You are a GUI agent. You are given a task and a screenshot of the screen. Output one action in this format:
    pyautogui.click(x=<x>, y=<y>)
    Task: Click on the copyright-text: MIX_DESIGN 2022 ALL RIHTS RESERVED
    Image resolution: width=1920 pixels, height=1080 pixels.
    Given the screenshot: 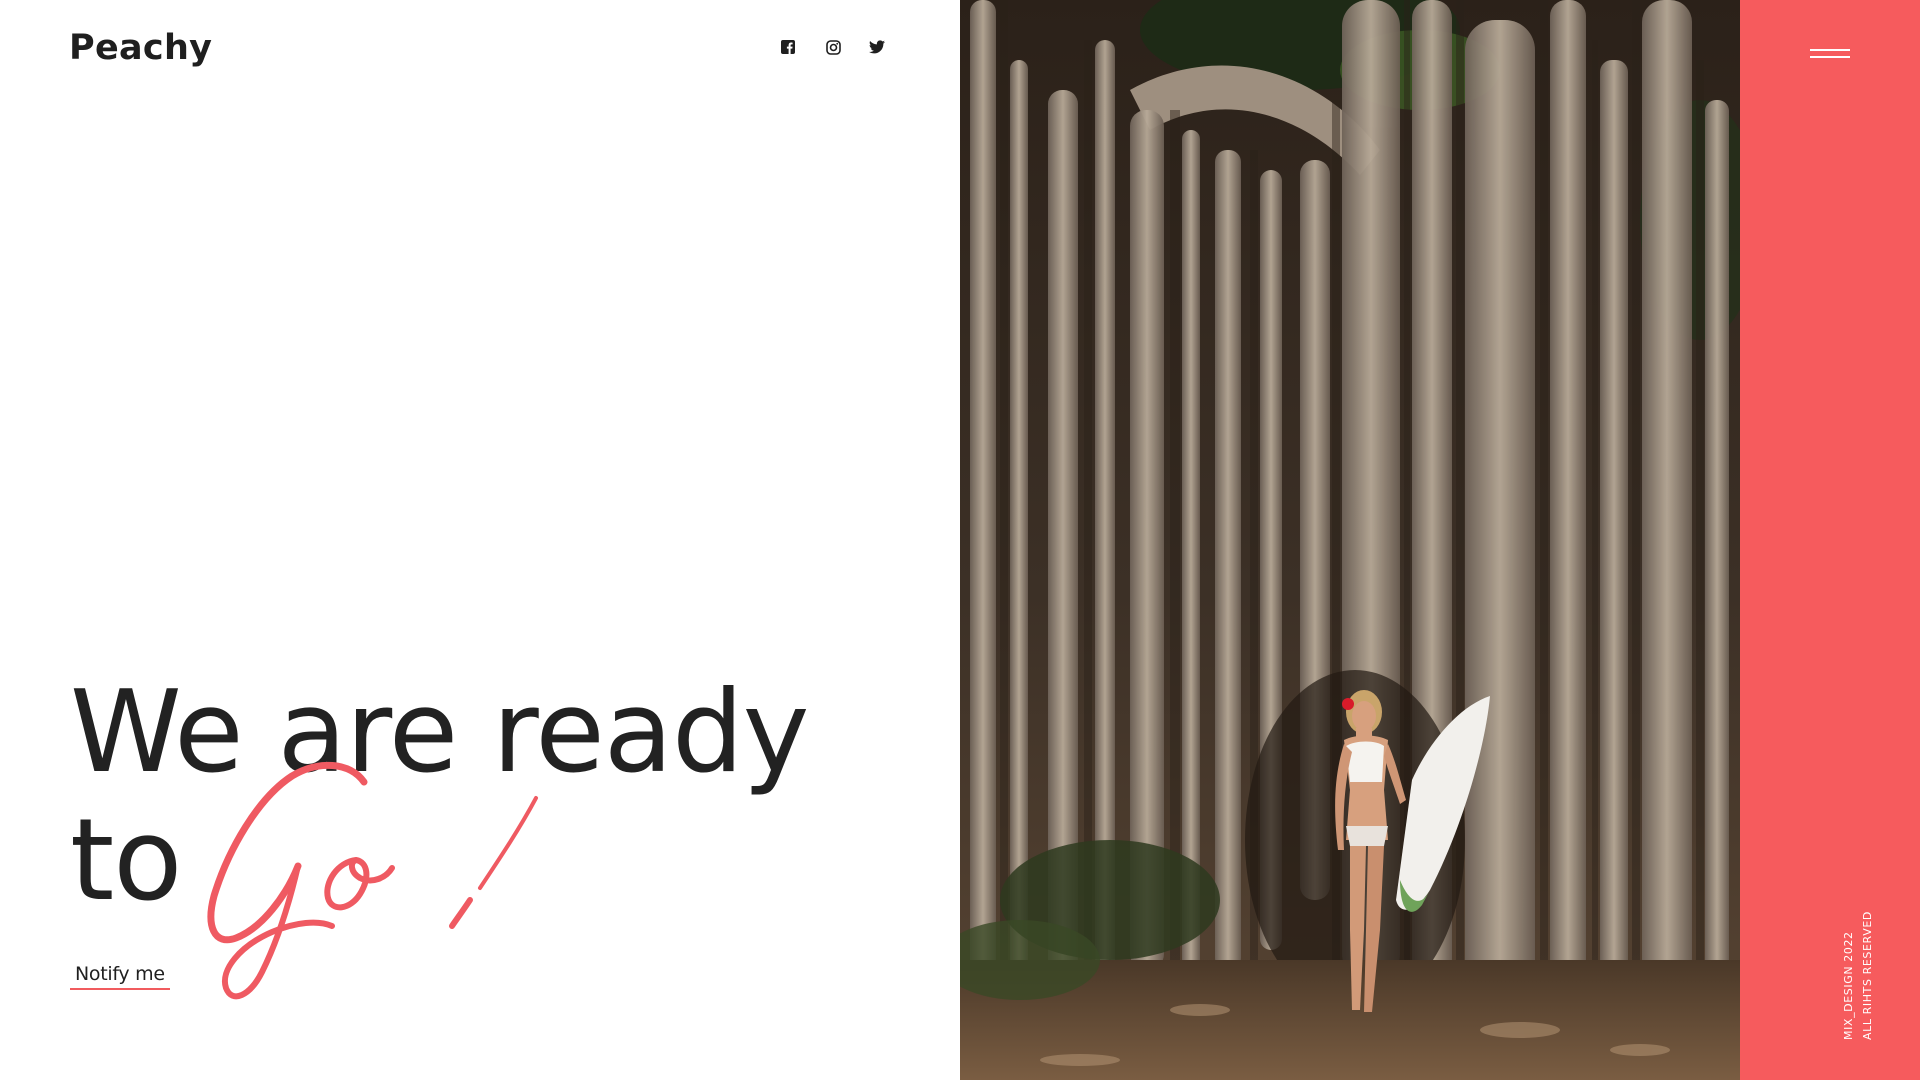 What is the action you would take?
    pyautogui.click(x=1858, y=975)
    